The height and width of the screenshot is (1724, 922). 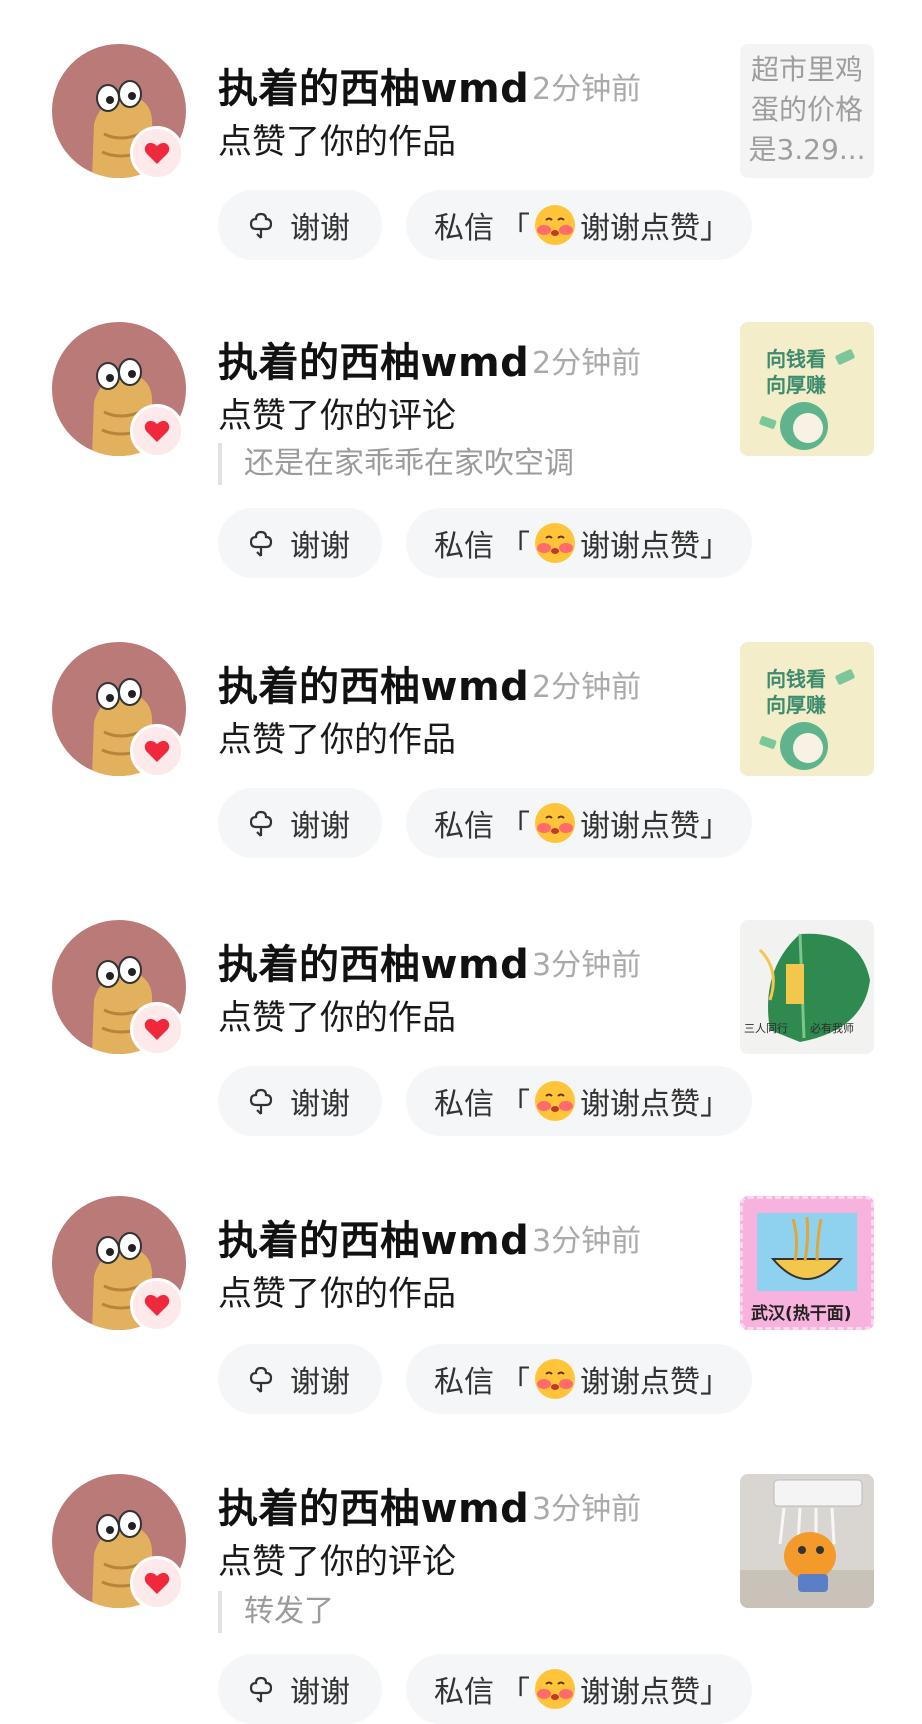 I want to click on thumbnail-image: 向钱看 向厚赚, so click(x=807, y=398).